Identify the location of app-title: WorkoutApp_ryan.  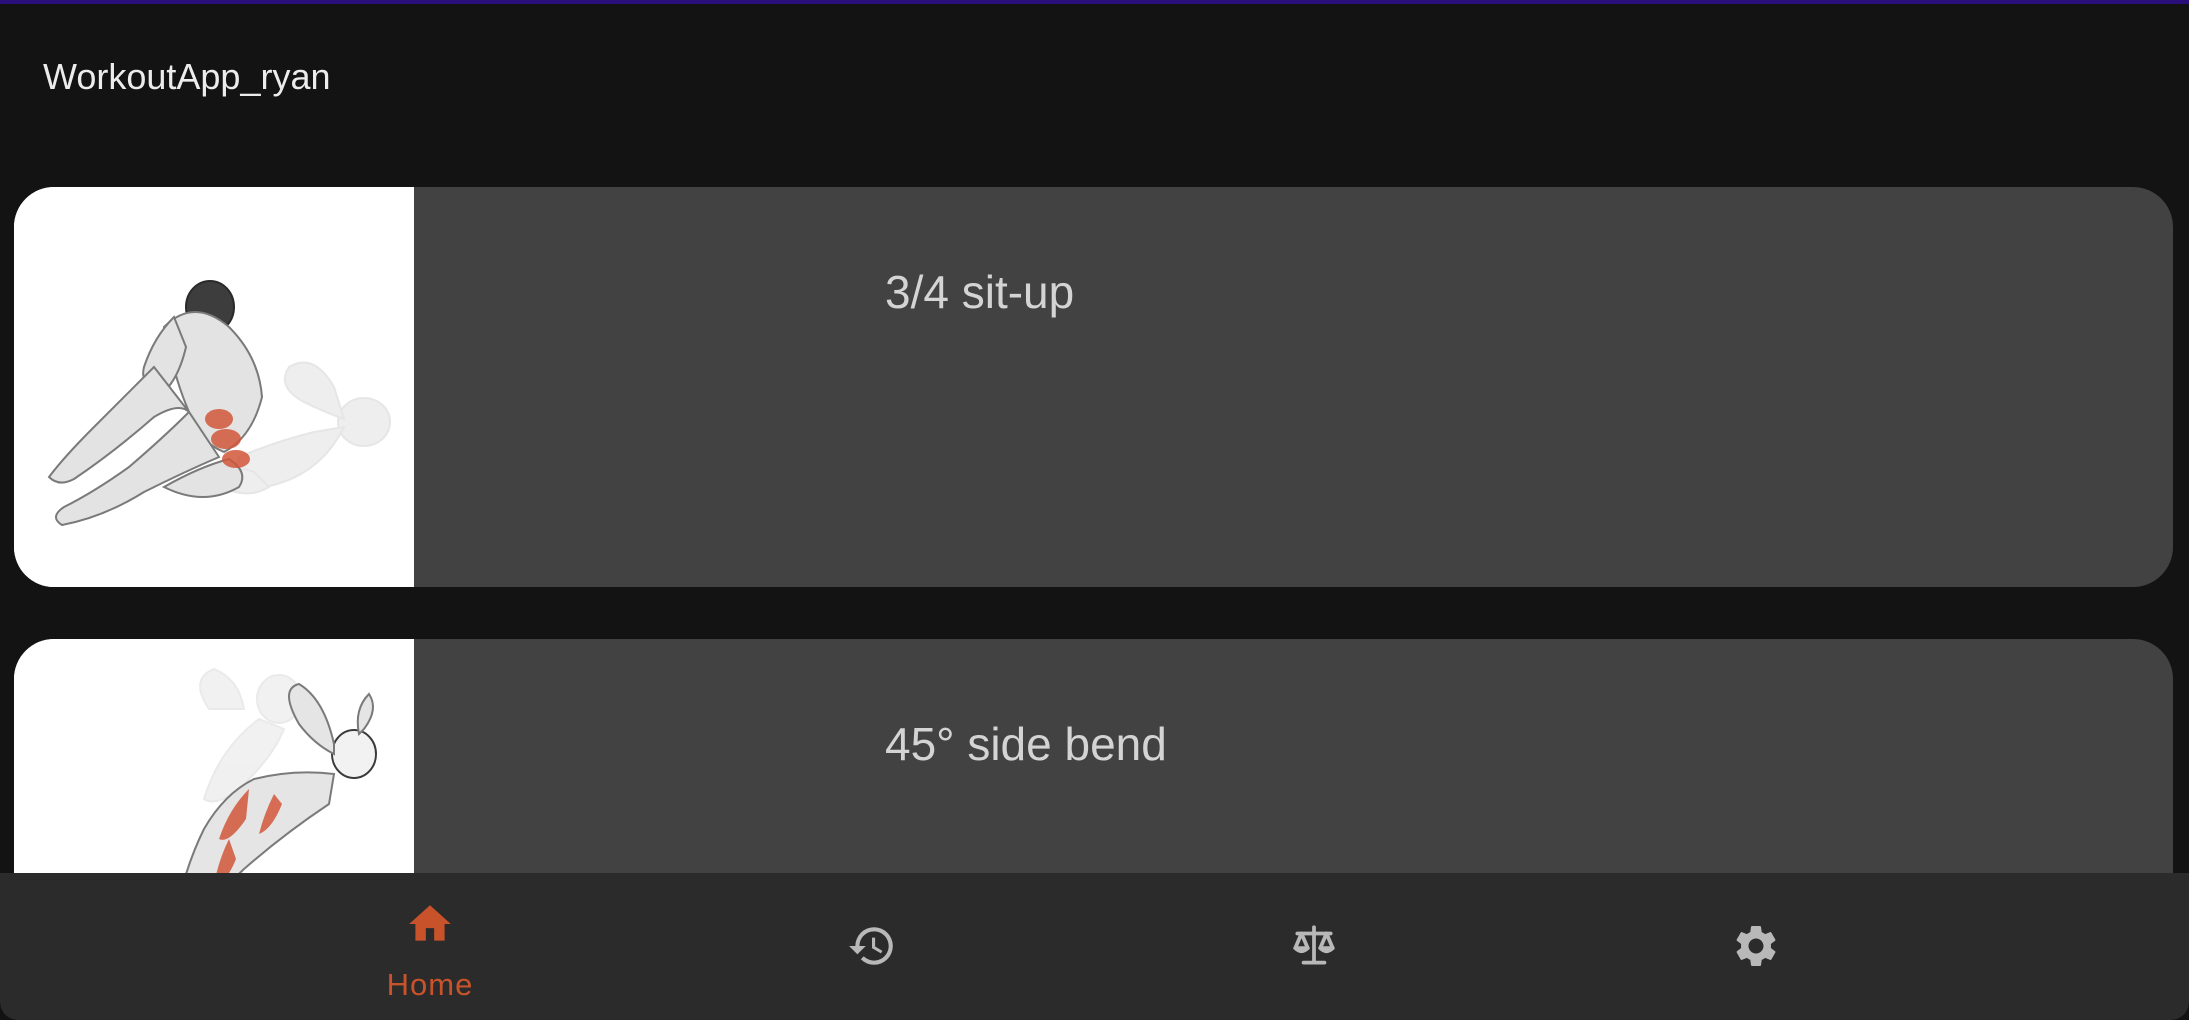
(187, 76).